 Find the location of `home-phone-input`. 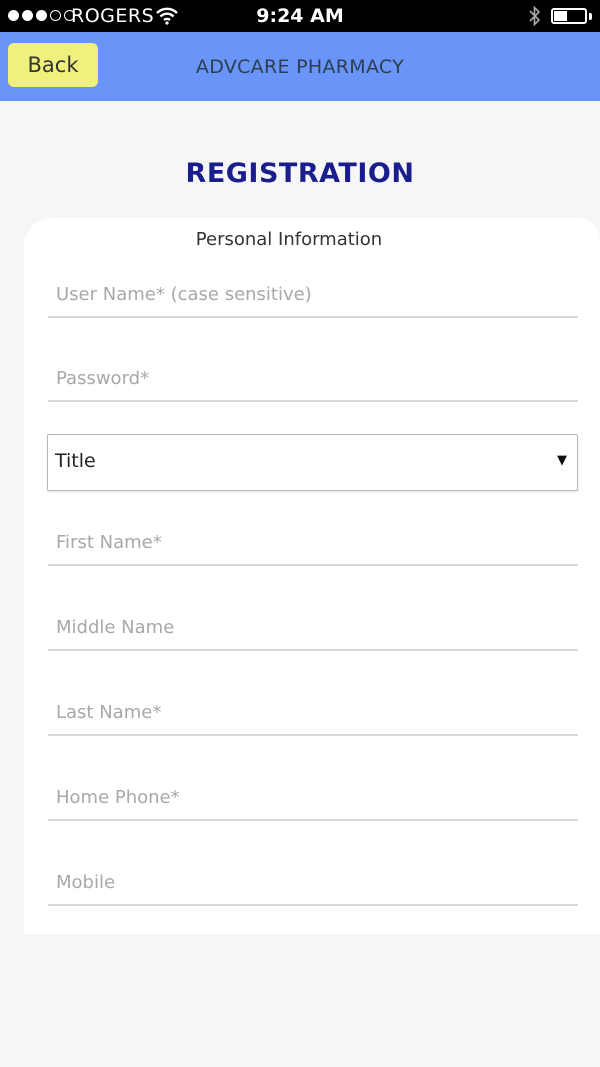

home-phone-input is located at coordinates (313, 797).